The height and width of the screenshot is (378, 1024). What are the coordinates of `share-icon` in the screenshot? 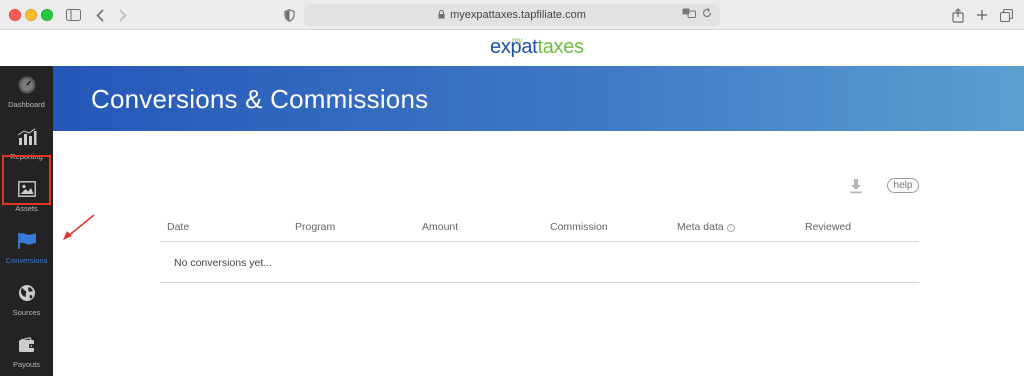 It's located at (958, 15).